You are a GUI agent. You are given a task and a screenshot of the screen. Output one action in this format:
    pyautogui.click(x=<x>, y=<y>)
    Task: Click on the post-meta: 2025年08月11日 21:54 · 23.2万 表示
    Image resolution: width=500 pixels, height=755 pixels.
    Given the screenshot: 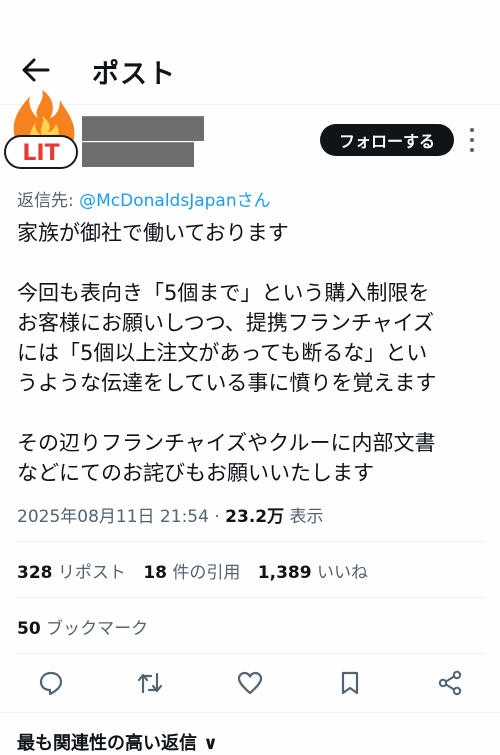 What is the action you would take?
    pyautogui.click(x=170, y=514)
    